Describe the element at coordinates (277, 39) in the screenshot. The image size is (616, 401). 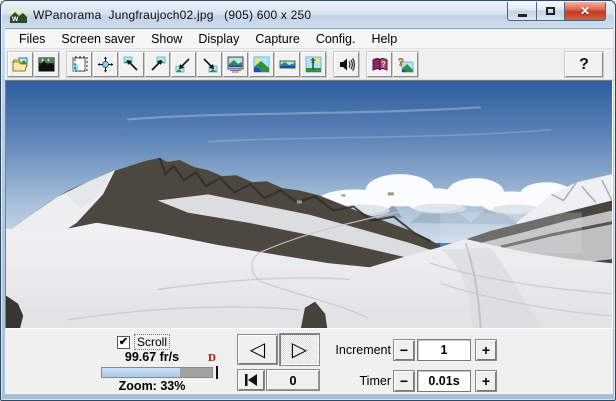
I see `menu-capture: Capture` at that location.